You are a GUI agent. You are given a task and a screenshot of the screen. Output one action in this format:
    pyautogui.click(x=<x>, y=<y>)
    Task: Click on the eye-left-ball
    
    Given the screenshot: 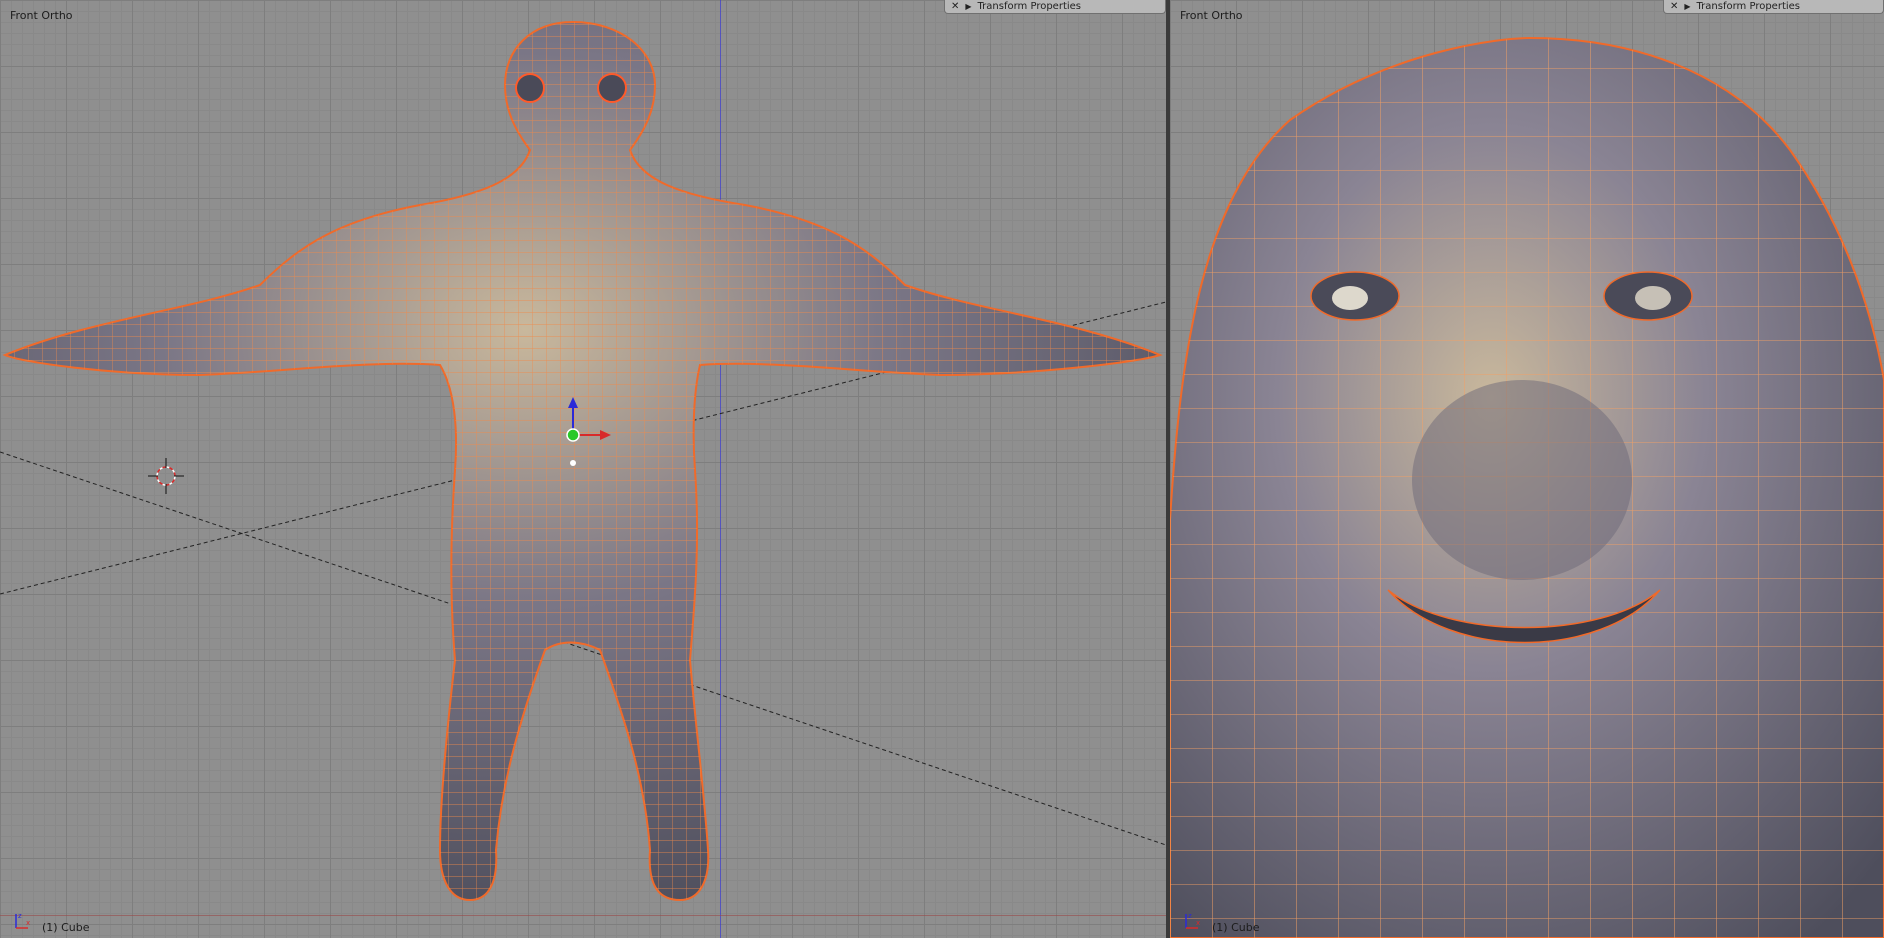 What is the action you would take?
    pyautogui.click(x=1350, y=298)
    